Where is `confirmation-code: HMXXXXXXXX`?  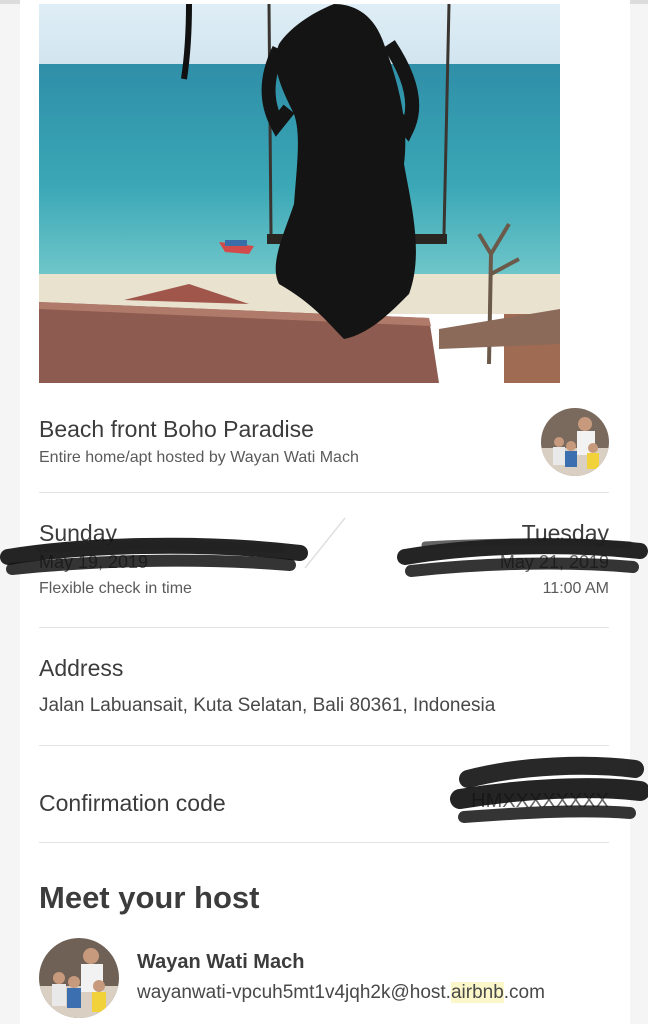
confirmation-code: HMXXXXXXXX is located at coordinates (540, 801).